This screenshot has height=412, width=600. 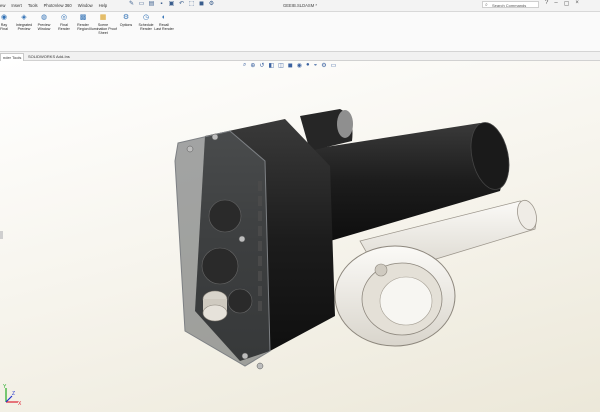 I want to click on search-commands-input: ⌕ Search Commands, so click(x=510, y=4).